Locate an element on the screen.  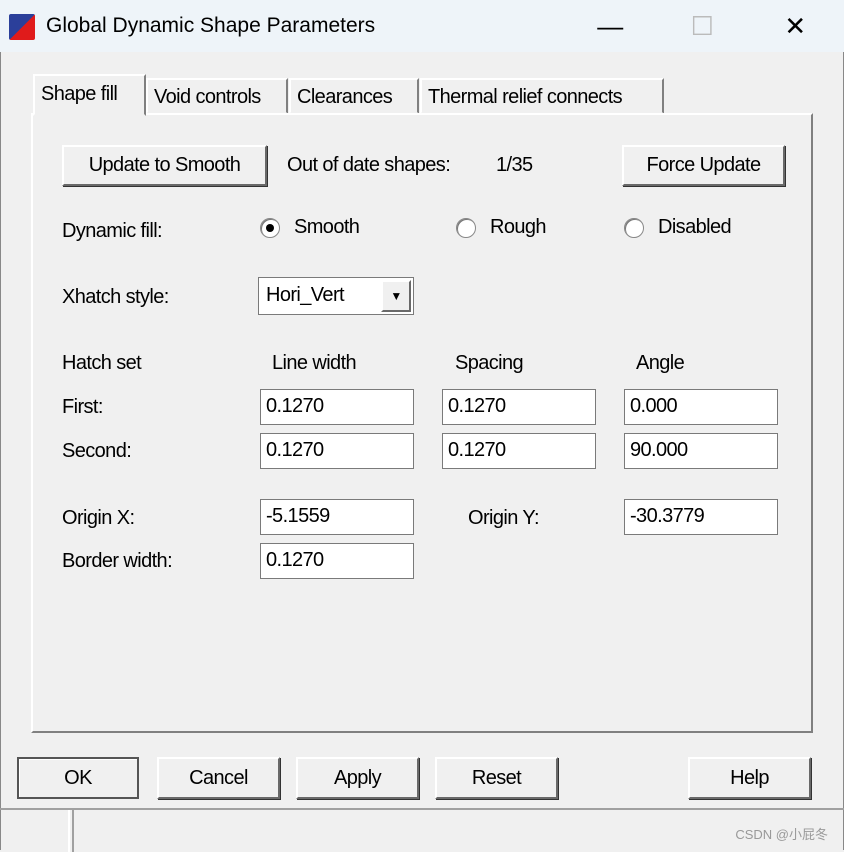
tab-thermal-relief-connects: Thermal relief connects is located at coordinates (542, 96).